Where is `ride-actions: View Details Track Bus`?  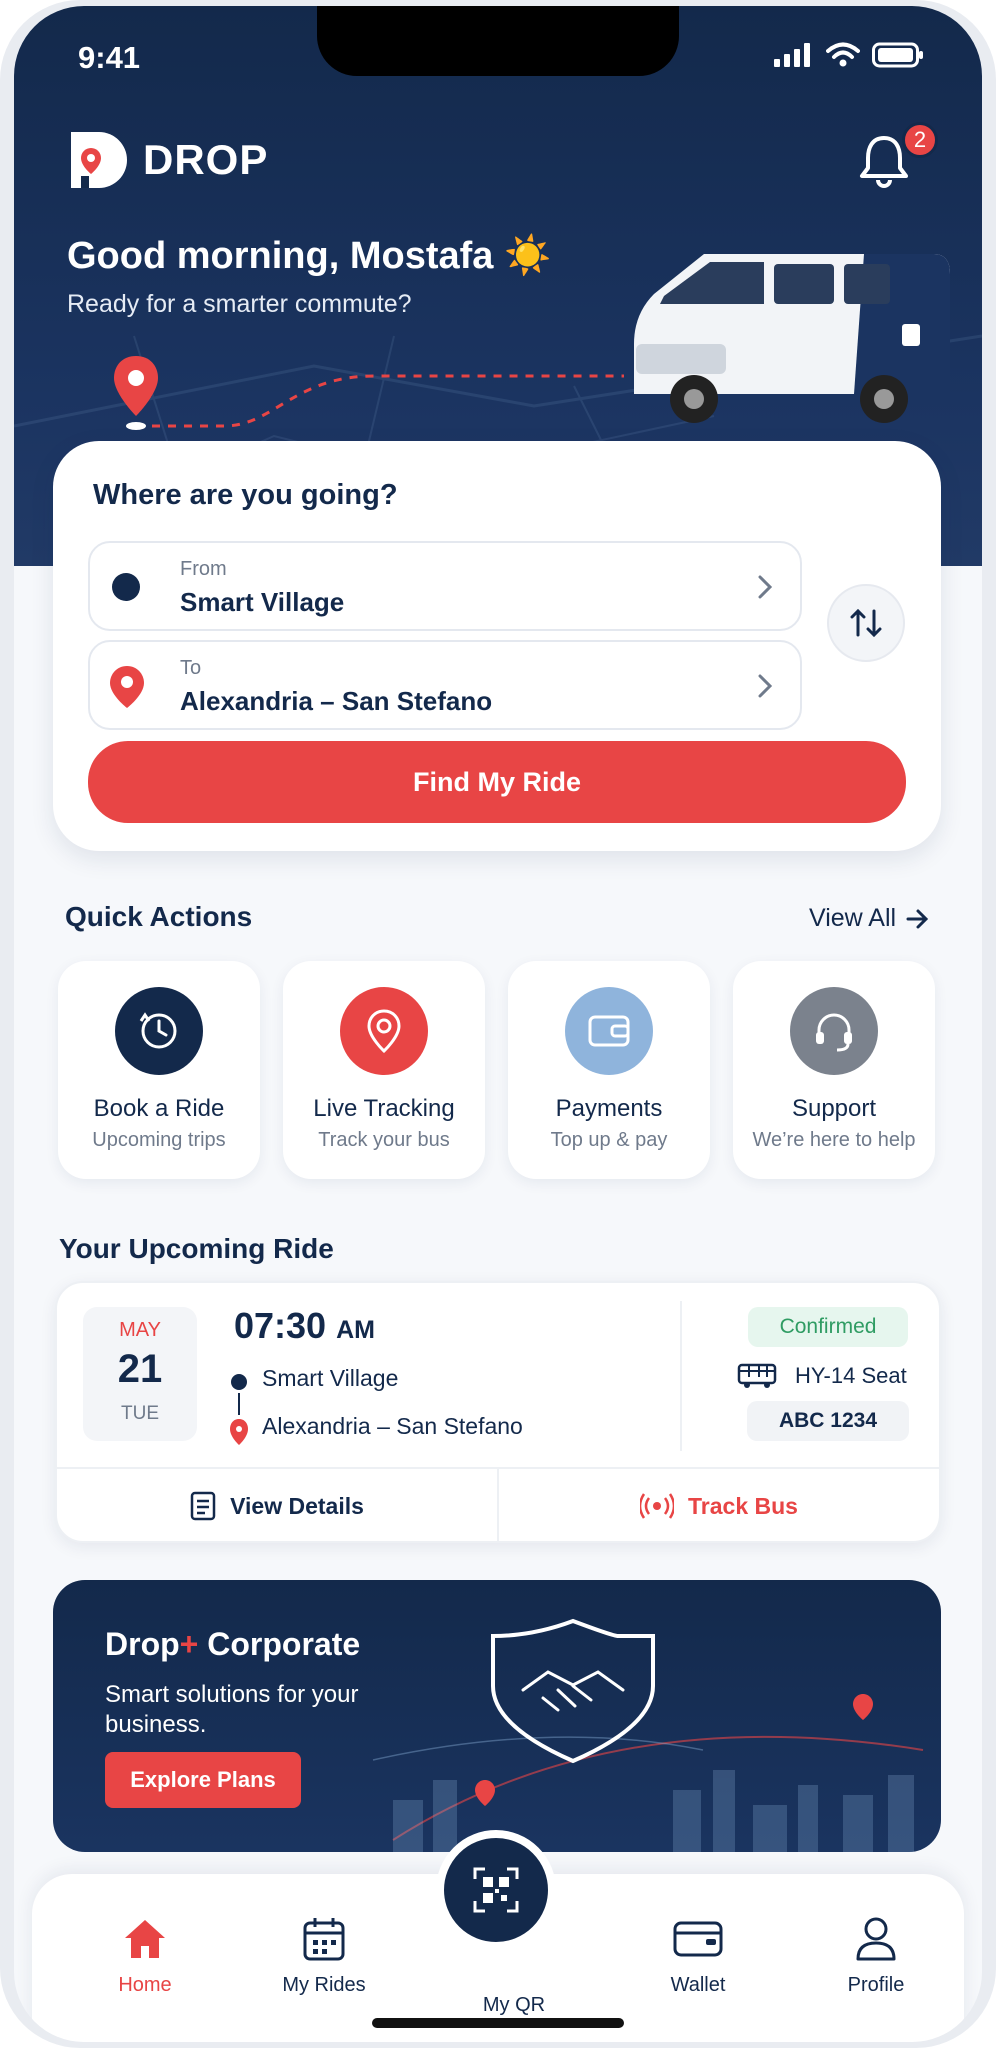 ride-actions: View Details Track Bus is located at coordinates (498, 1505).